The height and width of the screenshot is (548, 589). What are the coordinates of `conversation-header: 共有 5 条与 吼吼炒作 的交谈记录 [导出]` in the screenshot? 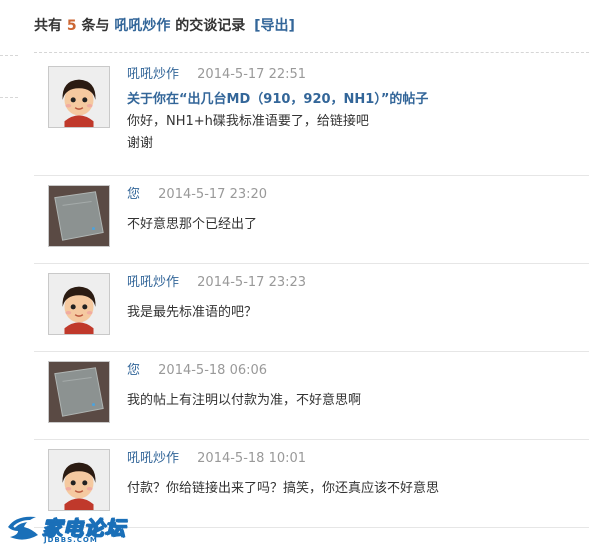 It's located at (311, 26).